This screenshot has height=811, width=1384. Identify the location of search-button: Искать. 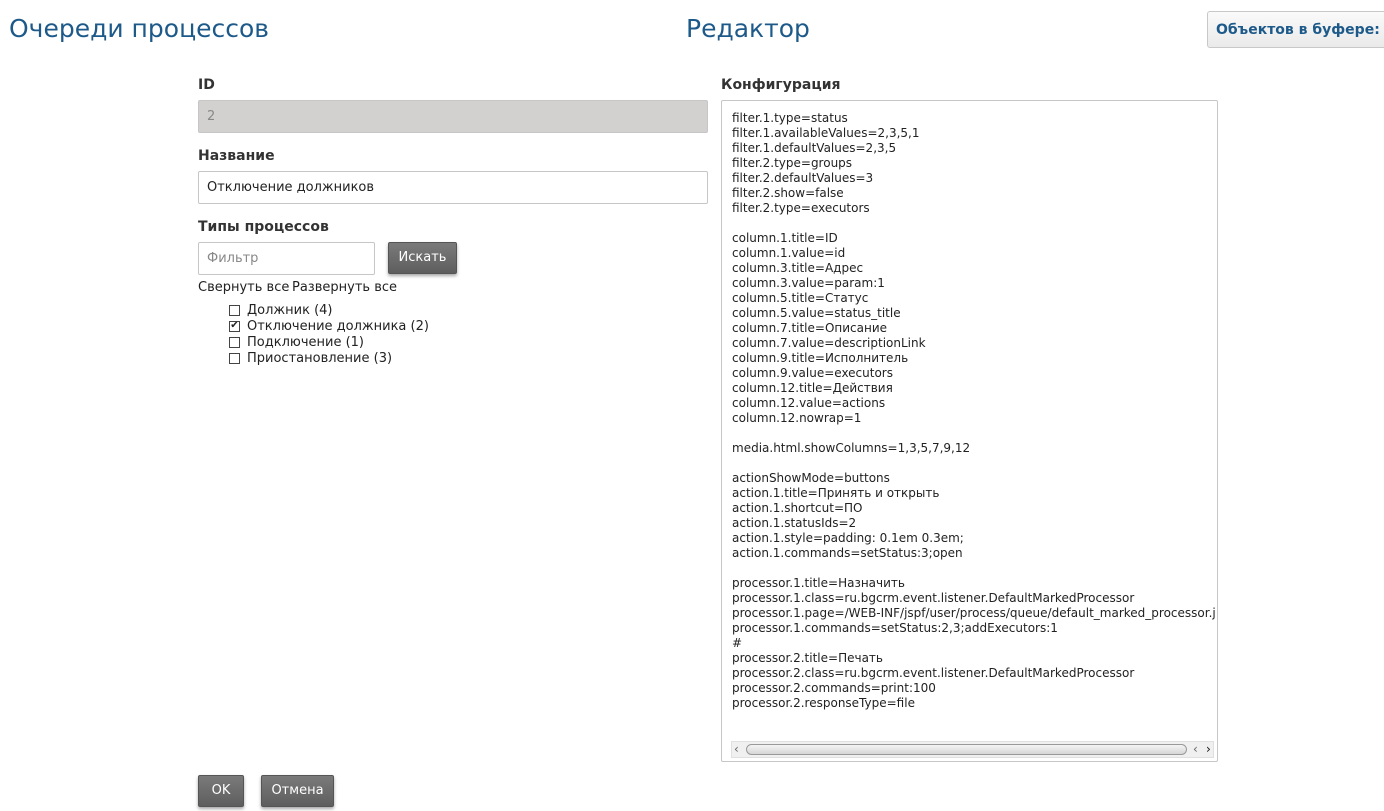
(422, 258).